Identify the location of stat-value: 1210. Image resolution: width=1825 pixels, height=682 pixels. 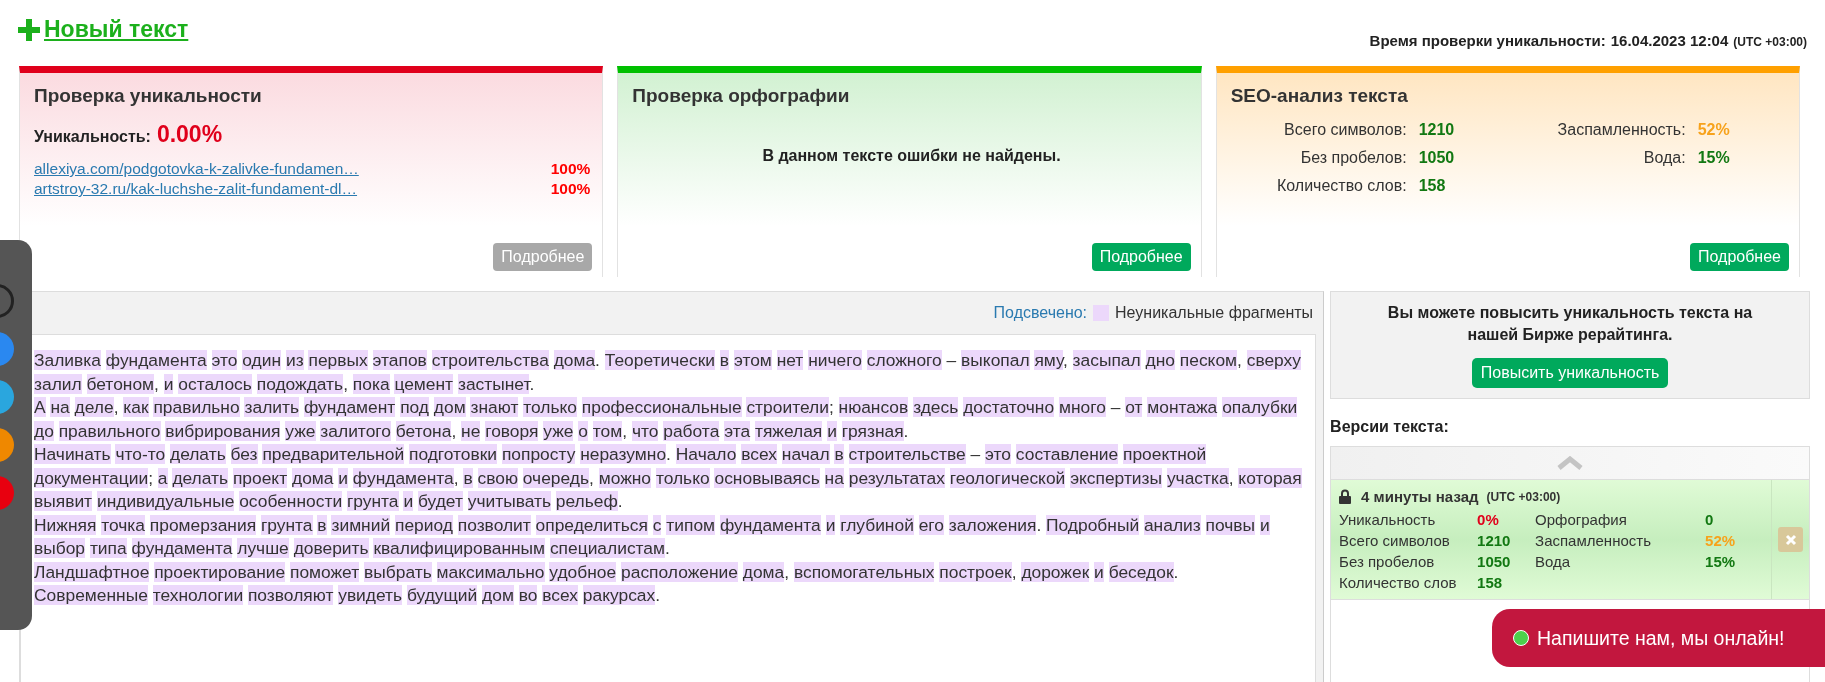
(1494, 540).